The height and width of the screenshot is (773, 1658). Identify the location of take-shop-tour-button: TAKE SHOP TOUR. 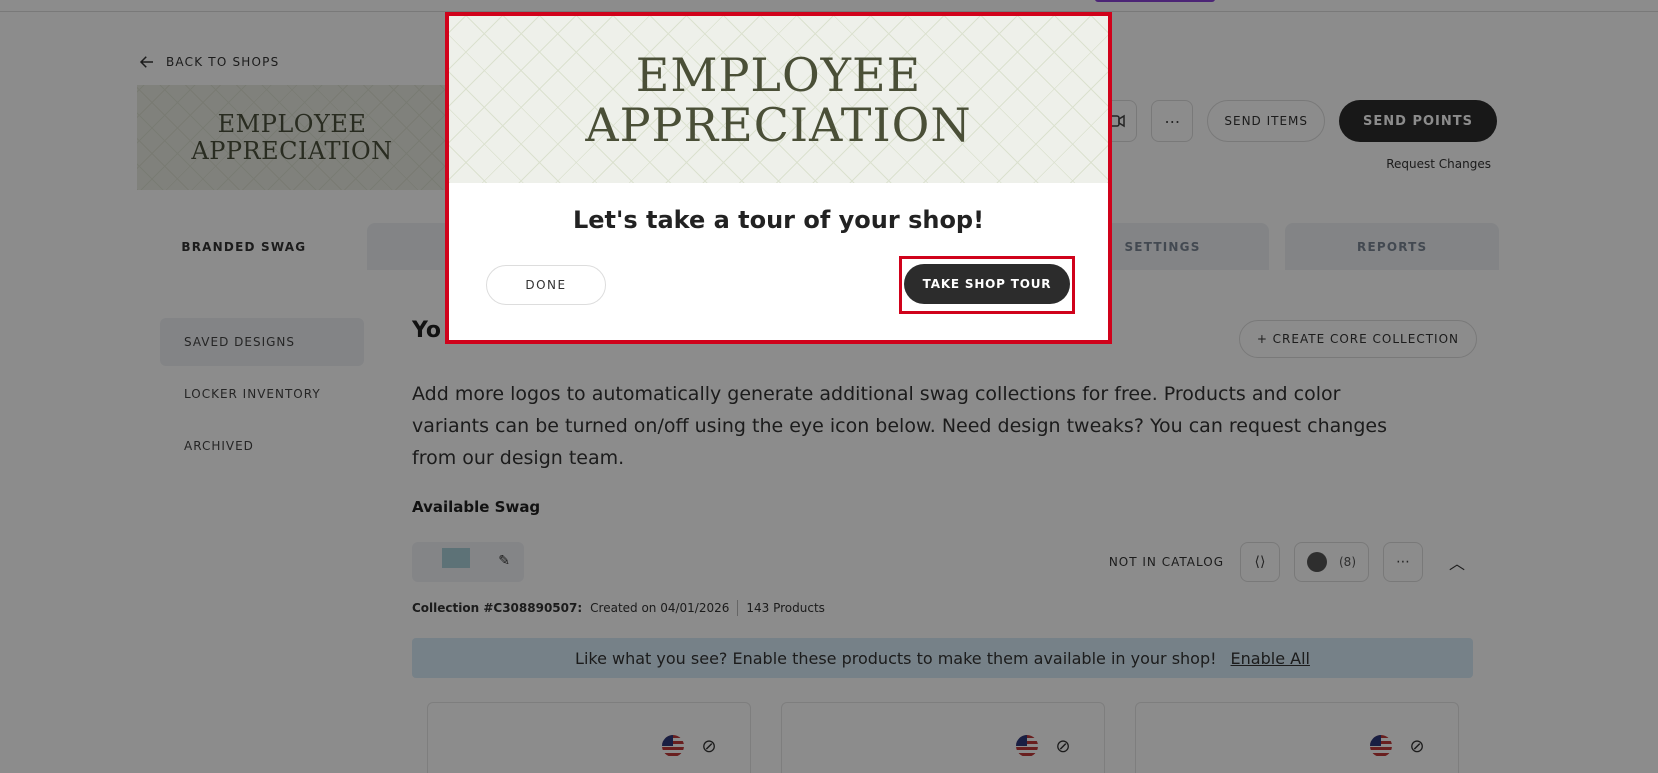
(987, 284).